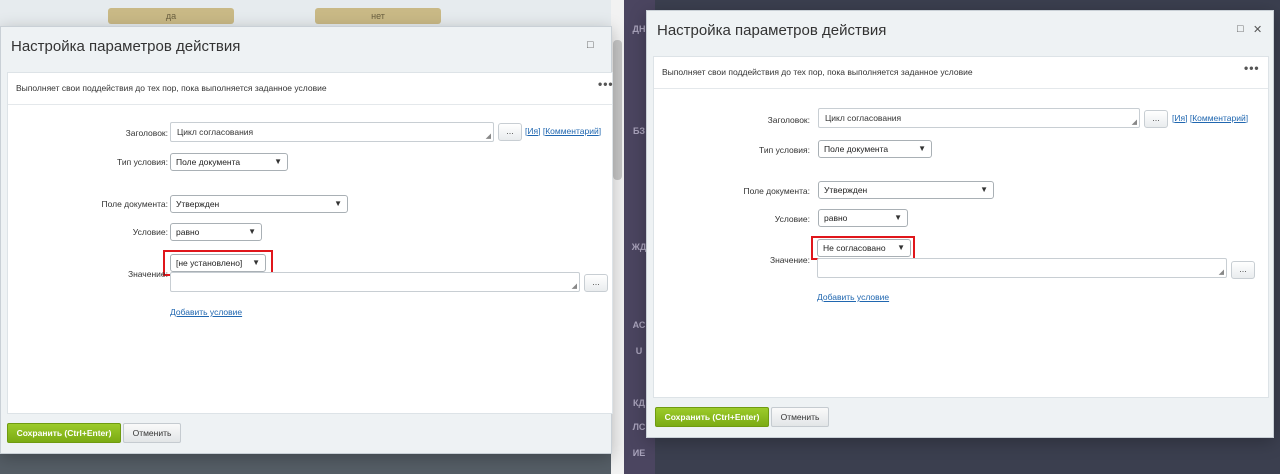 The image size is (1280, 474). I want to click on value-select: [не установлено] ▼, so click(218, 263).